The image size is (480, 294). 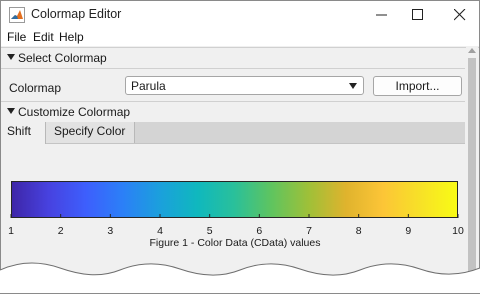 I want to click on colorbar-tick-label: 2, so click(x=60, y=231).